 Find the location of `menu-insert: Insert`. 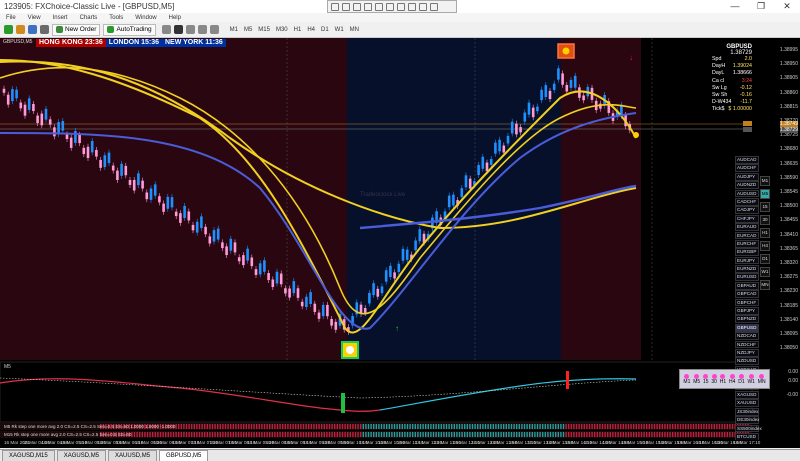

menu-insert: Insert is located at coordinates (60, 18).